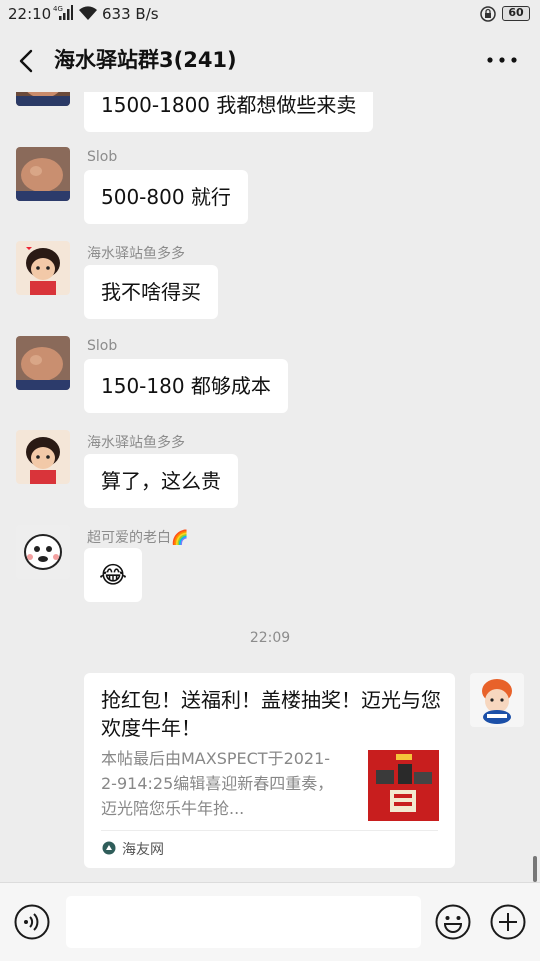  Describe the element at coordinates (516, 13) in the screenshot. I see `battery-indicator: 60` at that location.